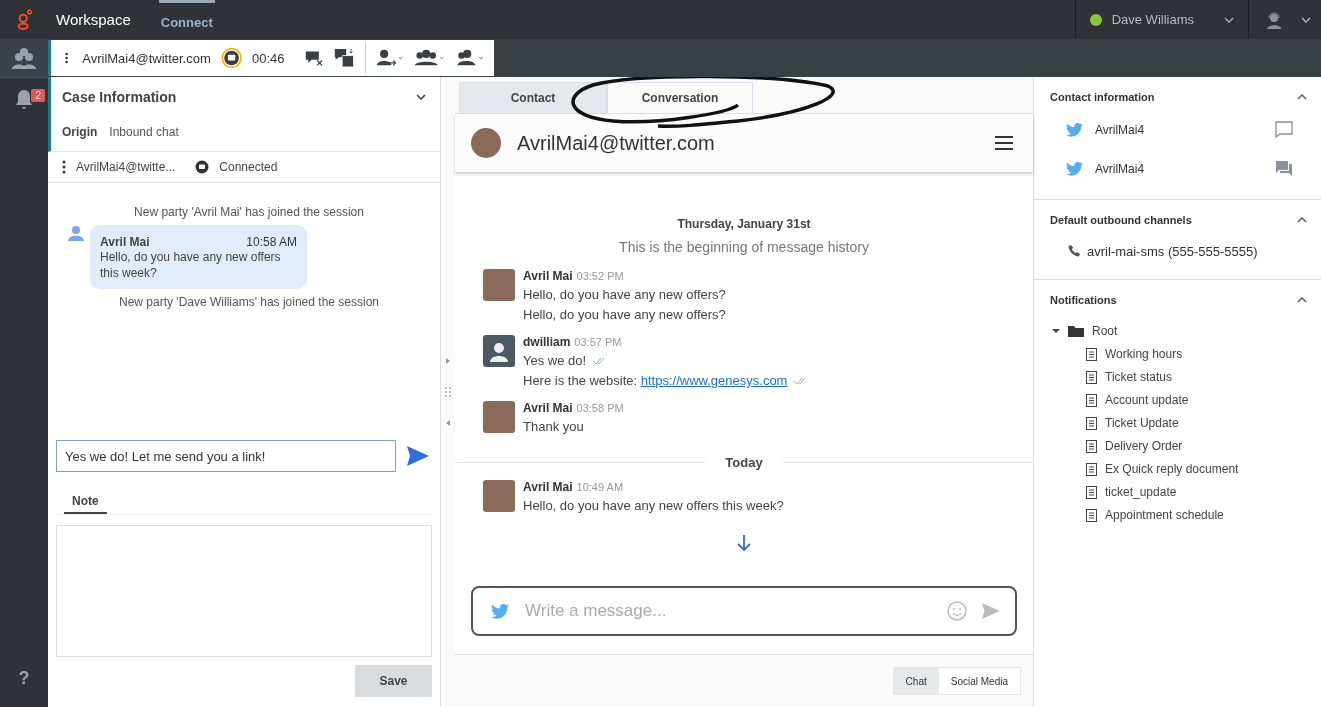 This screenshot has height=707, width=1321. I want to click on date-heading: Thursday, January 31st, so click(744, 224).